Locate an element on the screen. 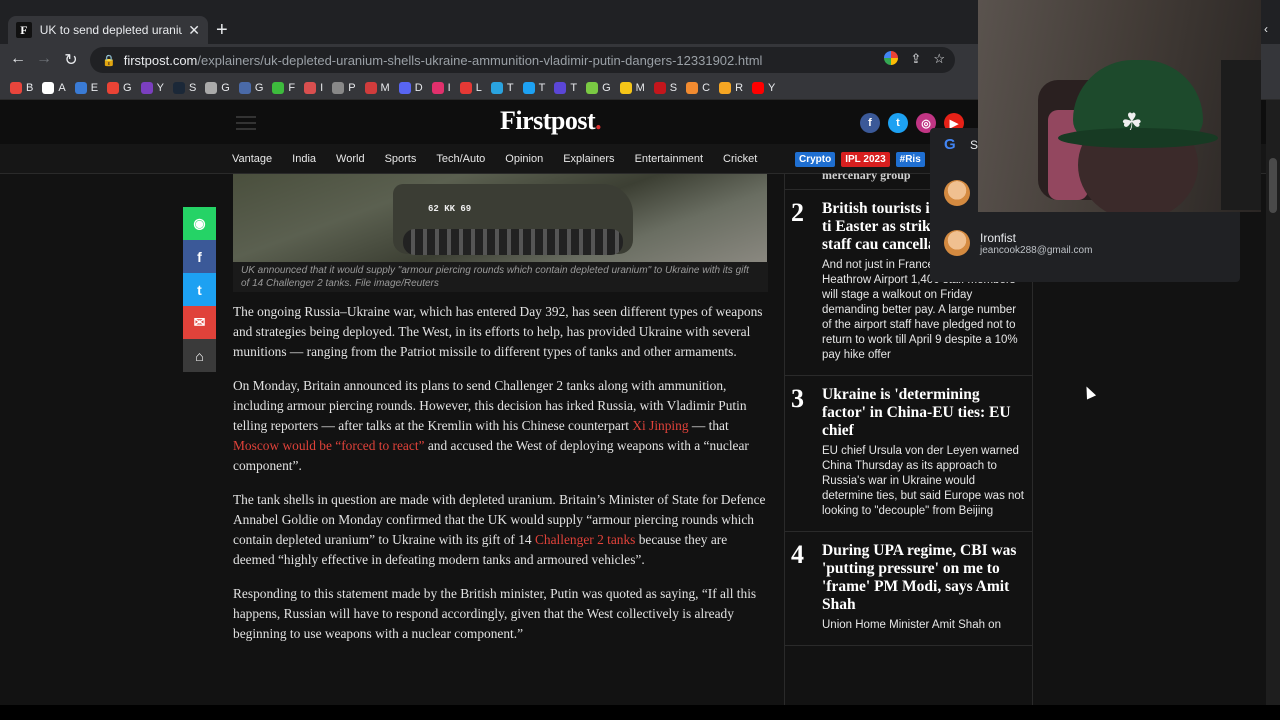 Image resolution: width=1280 pixels, height=720 pixels. page-scrollbar is located at coordinates (1273, 402).